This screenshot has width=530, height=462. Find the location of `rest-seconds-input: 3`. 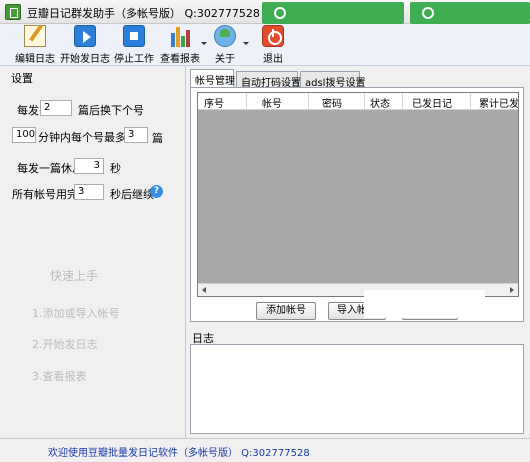

rest-seconds-input: 3 is located at coordinates (89, 166).